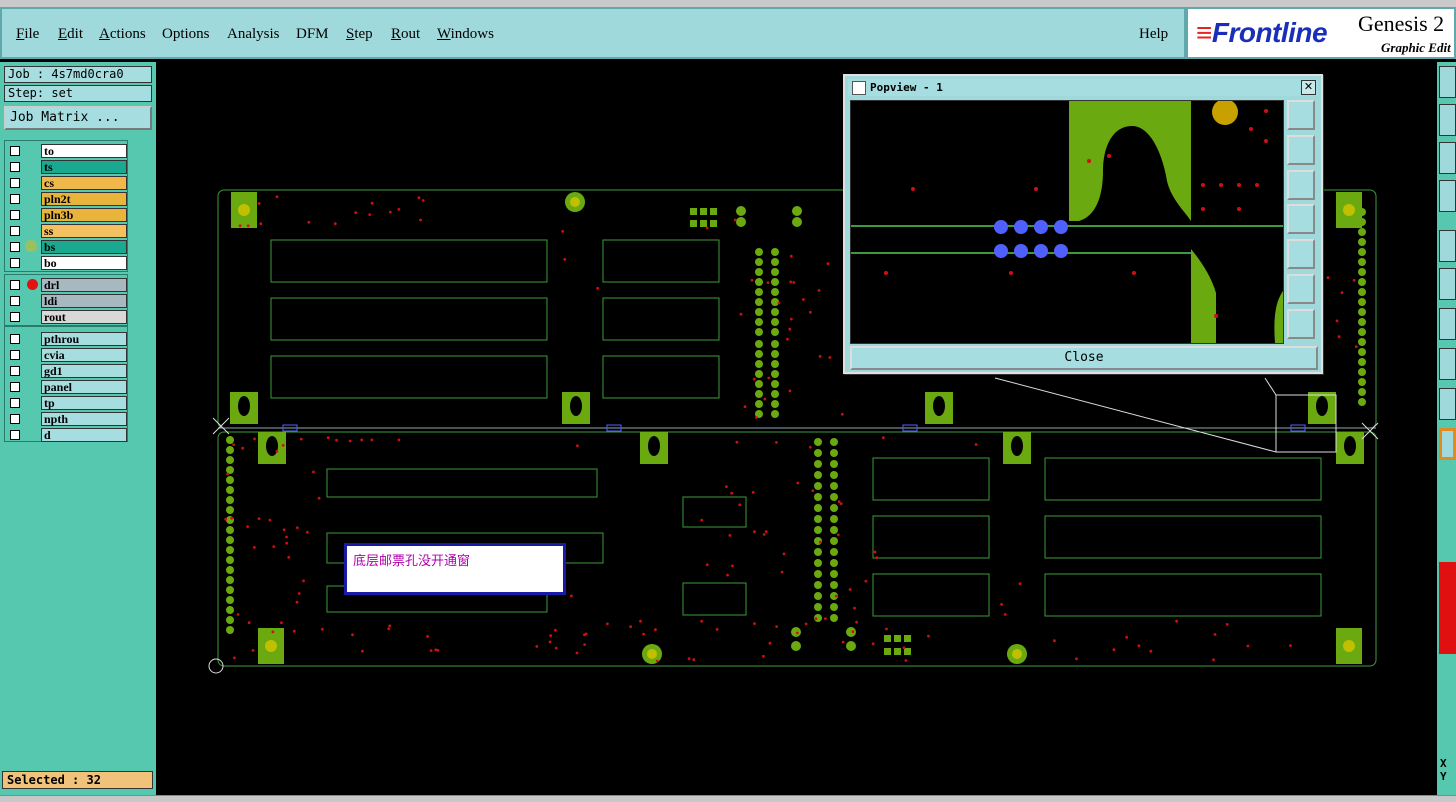 Image resolution: width=1456 pixels, height=802 pixels. What do you see at coordinates (84, 231) in the screenshot?
I see `layer-name: ss` at bounding box center [84, 231].